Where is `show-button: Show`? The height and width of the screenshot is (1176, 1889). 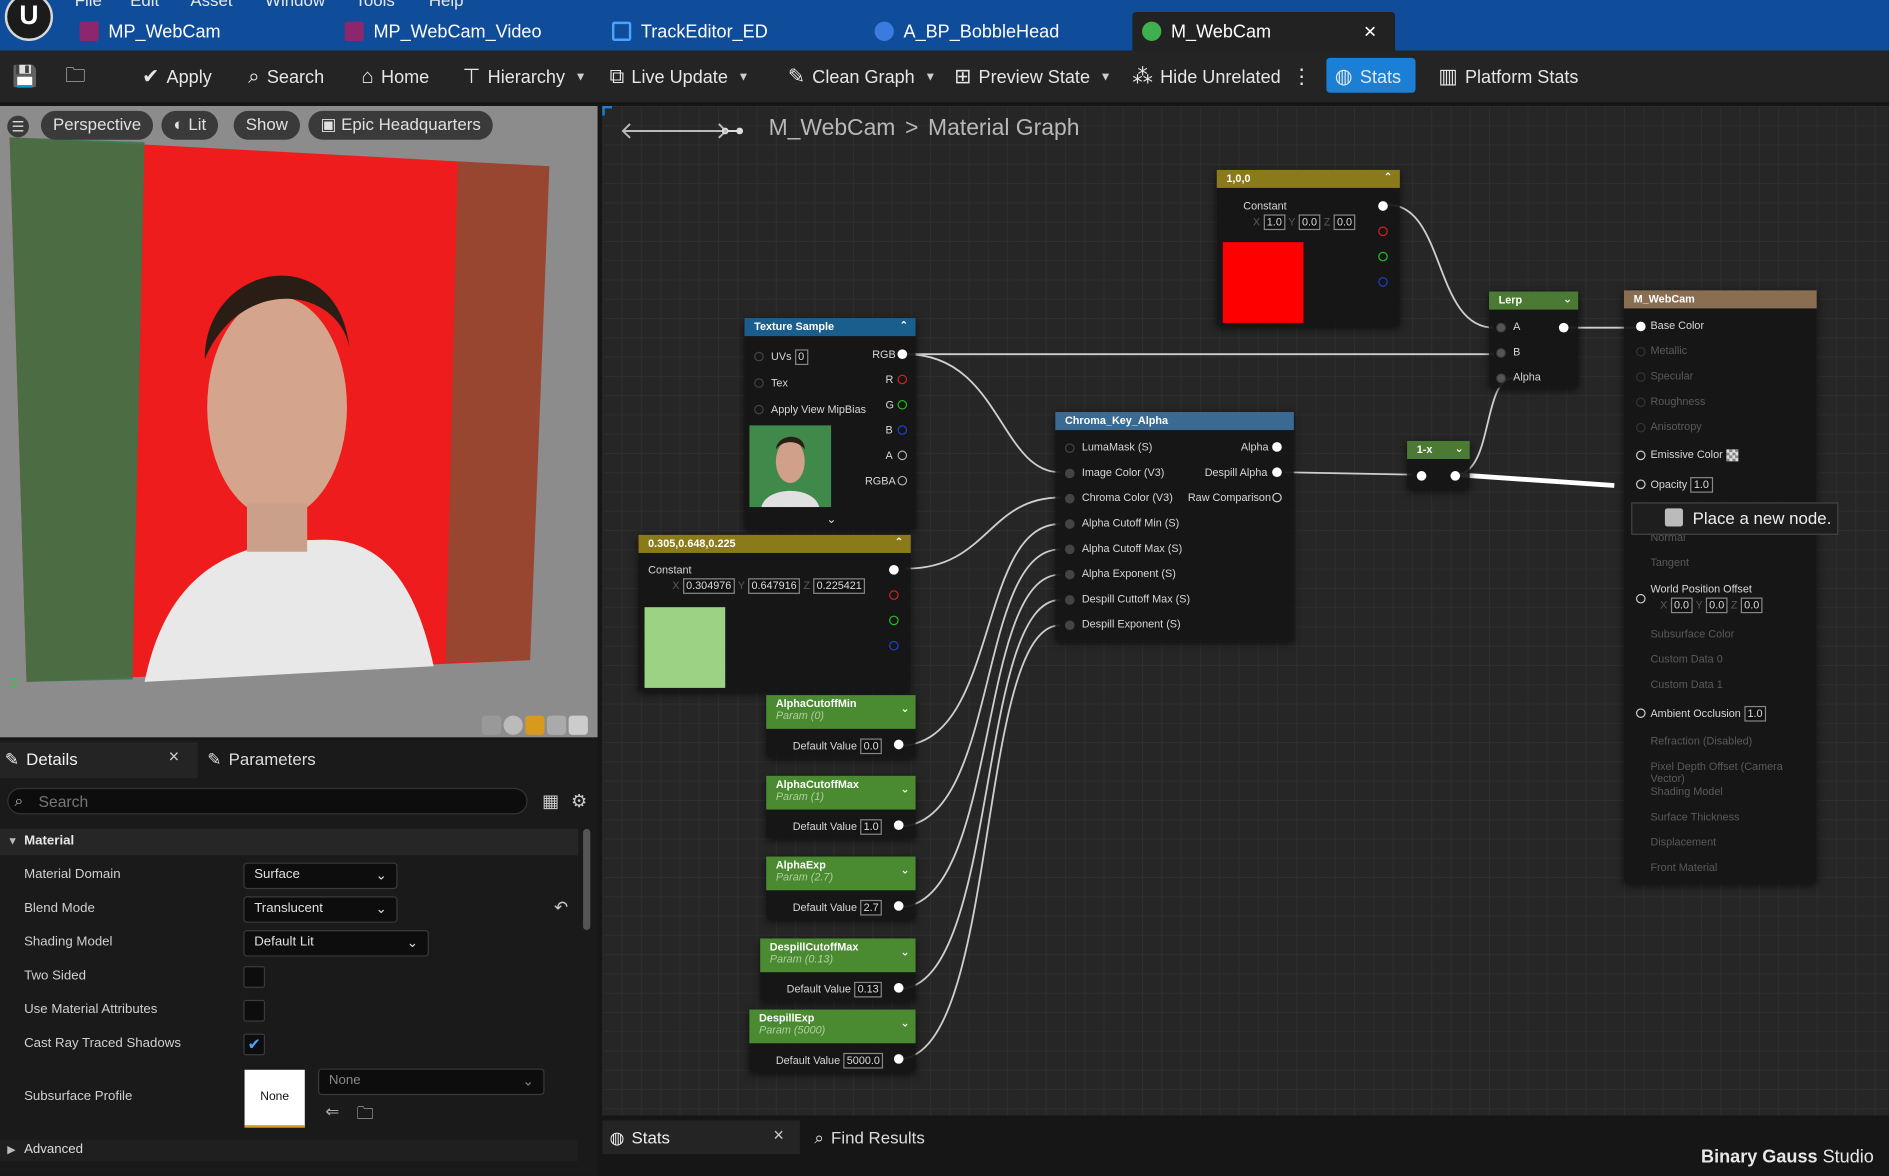 show-button: Show is located at coordinates (267, 125).